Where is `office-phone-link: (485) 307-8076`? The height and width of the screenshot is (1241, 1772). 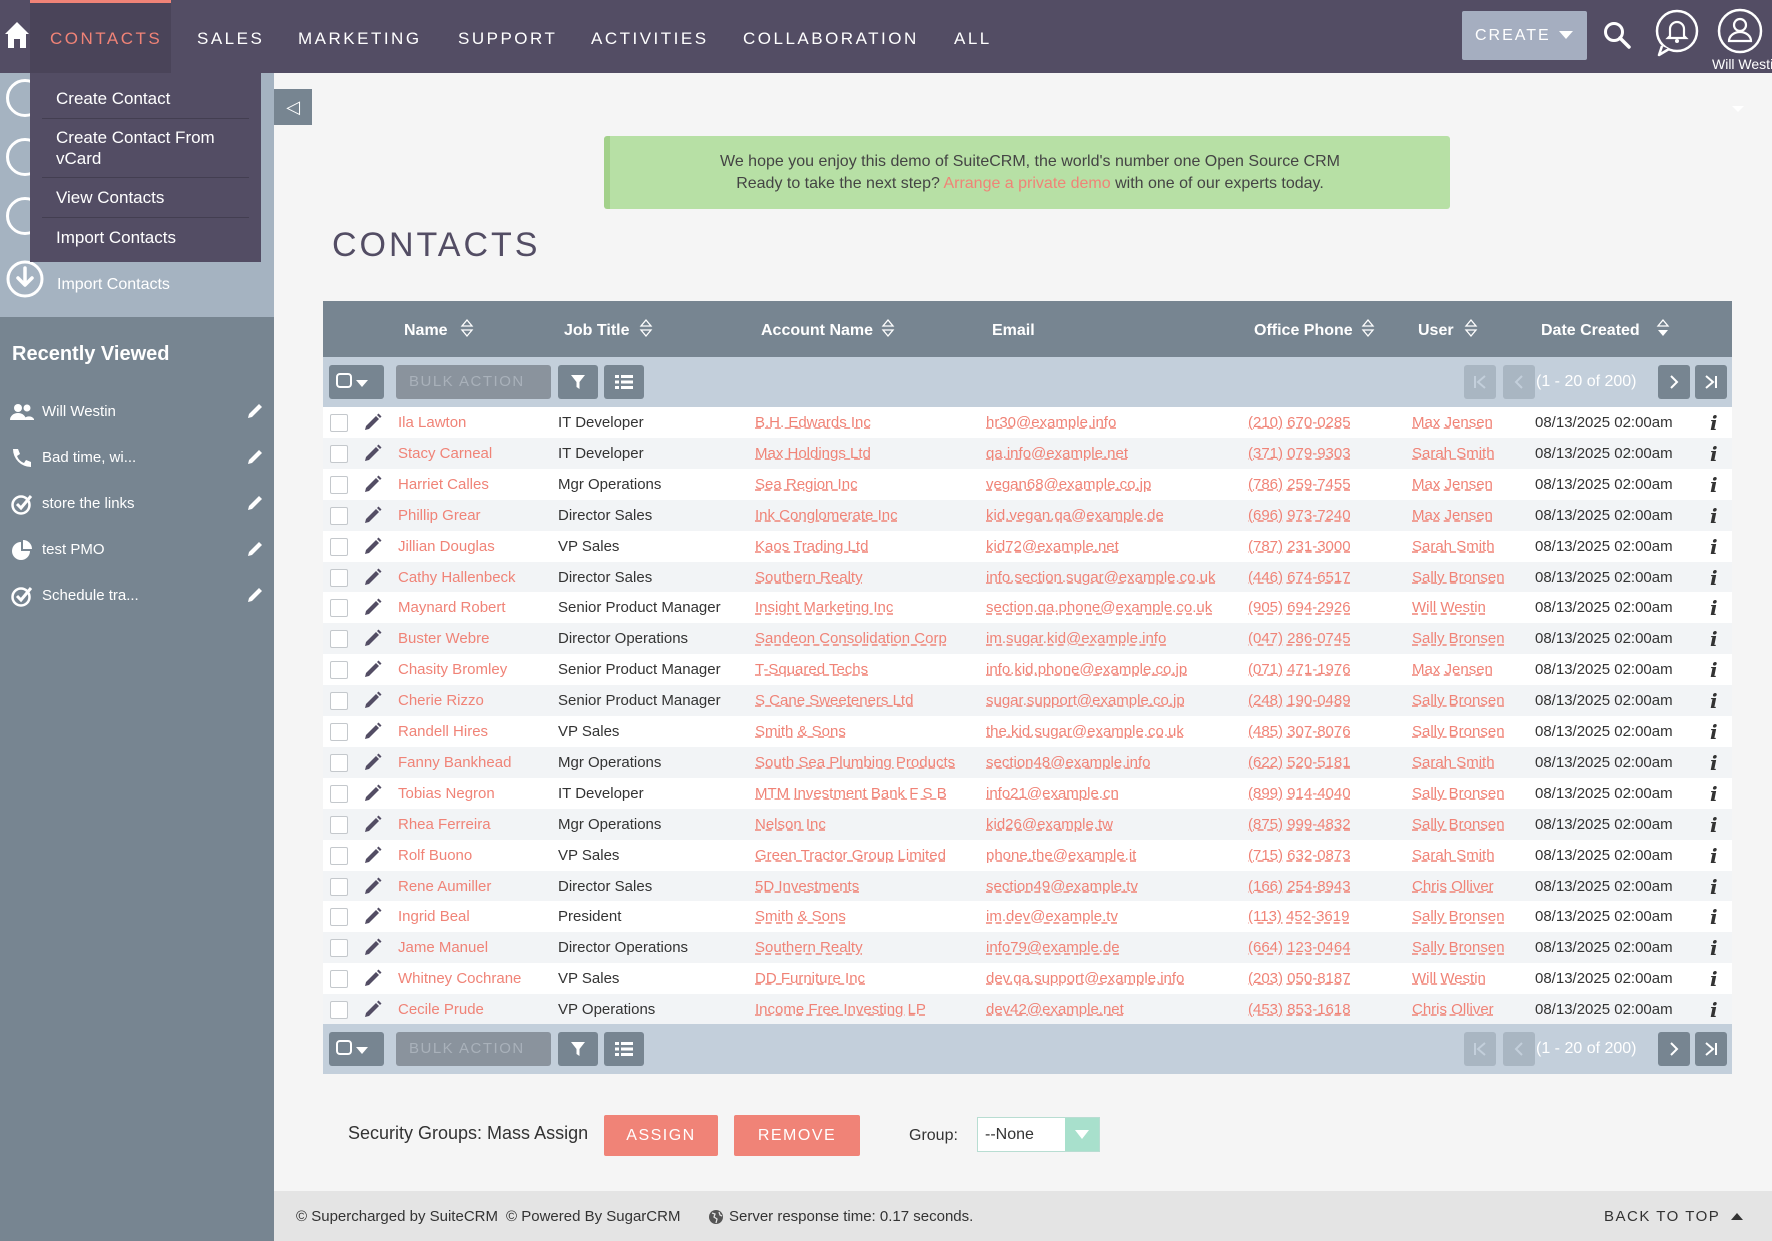 office-phone-link: (485) 307-8076 is located at coordinates (1299, 731).